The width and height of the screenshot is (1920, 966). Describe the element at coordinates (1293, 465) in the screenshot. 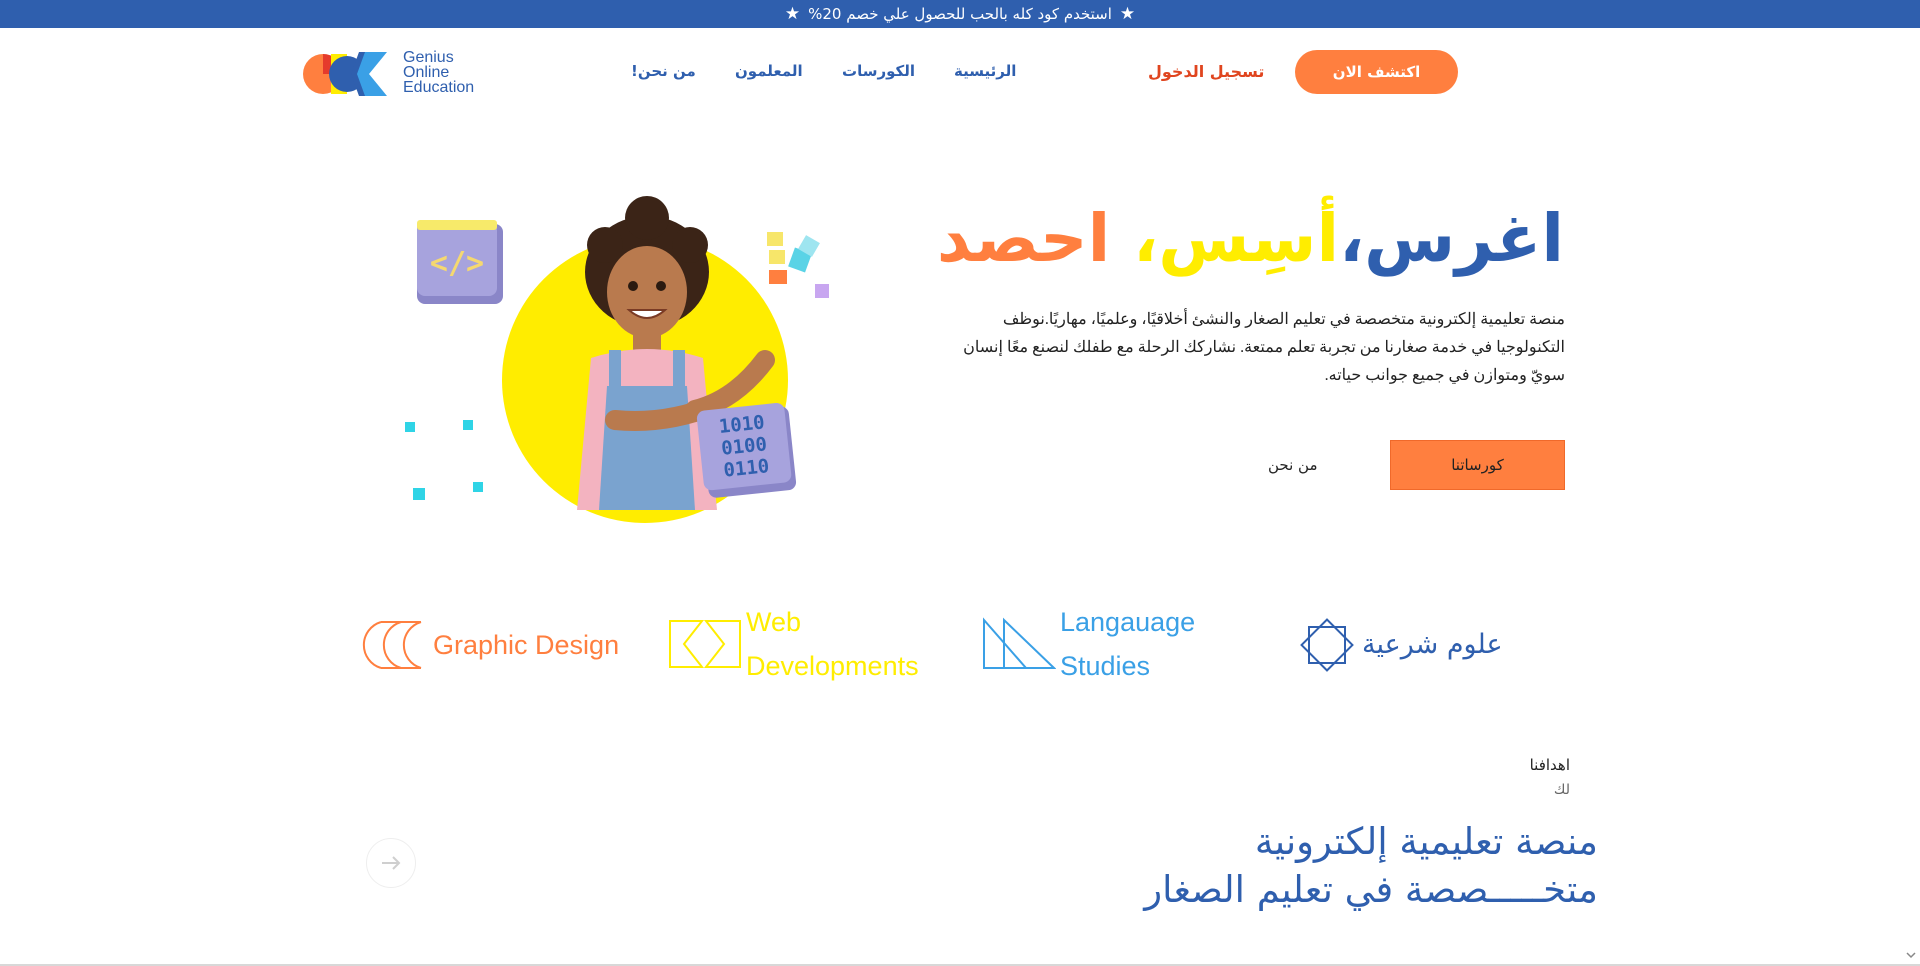

I see `about-us-button: من نحن` at that location.